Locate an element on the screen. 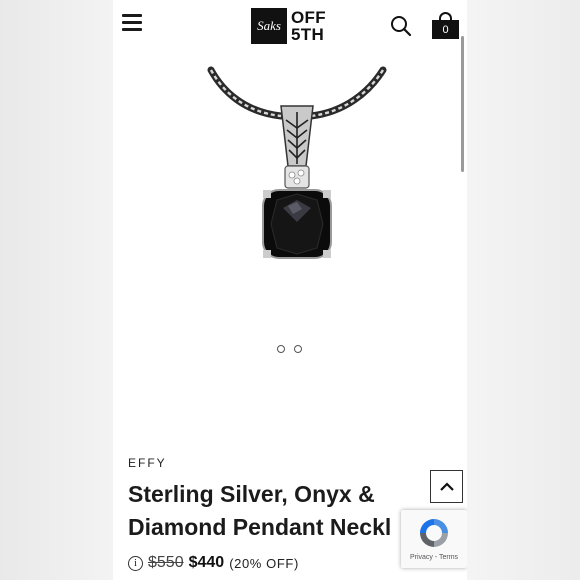 The width and height of the screenshot is (580, 580). sale-price: $440 is located at coordinates (206, 562).